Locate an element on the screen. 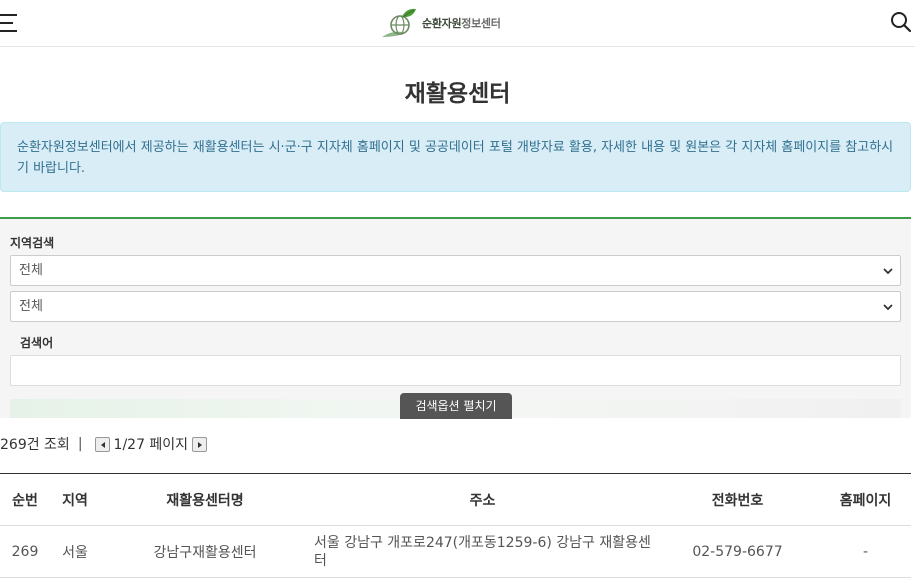  col-header-number: 순번 is located at coordinates (25, 499).